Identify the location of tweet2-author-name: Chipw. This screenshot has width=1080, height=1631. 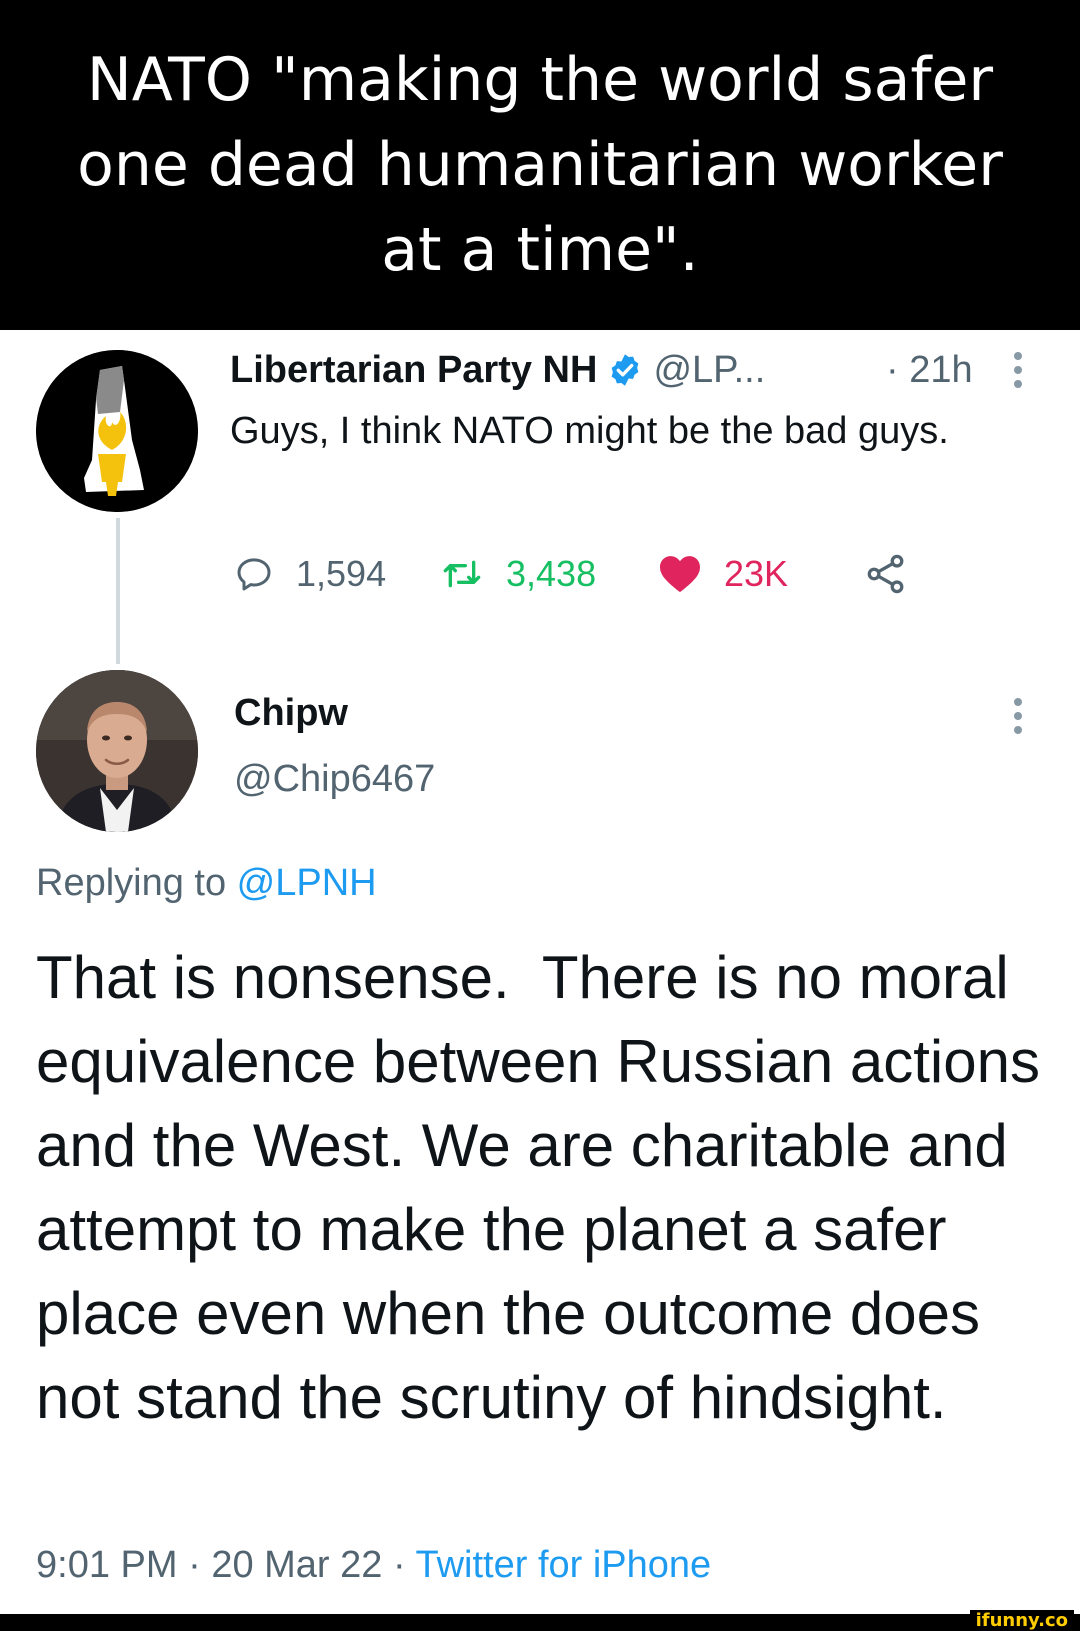
(291, 713).